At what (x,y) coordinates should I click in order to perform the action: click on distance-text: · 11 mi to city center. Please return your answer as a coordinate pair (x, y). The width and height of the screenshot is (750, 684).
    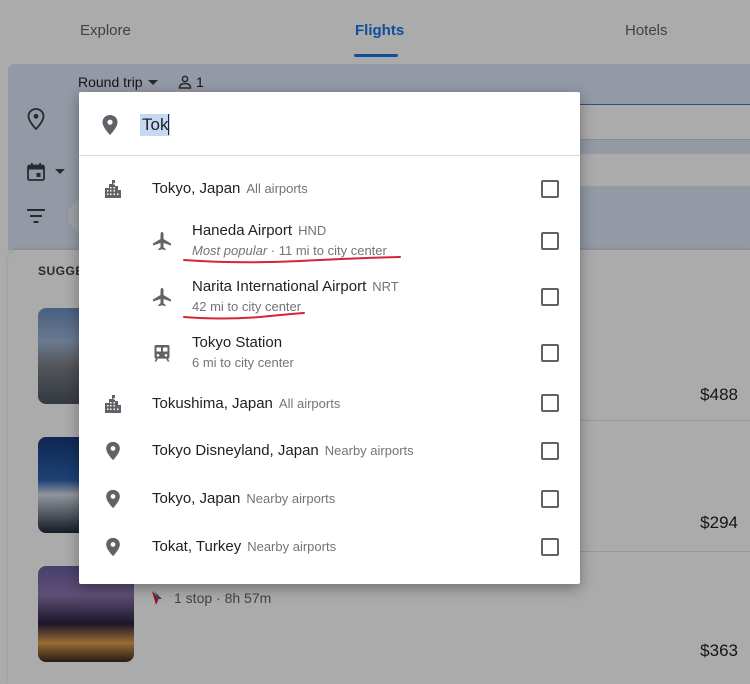
    Looking at the image, I should click on (327, 250).